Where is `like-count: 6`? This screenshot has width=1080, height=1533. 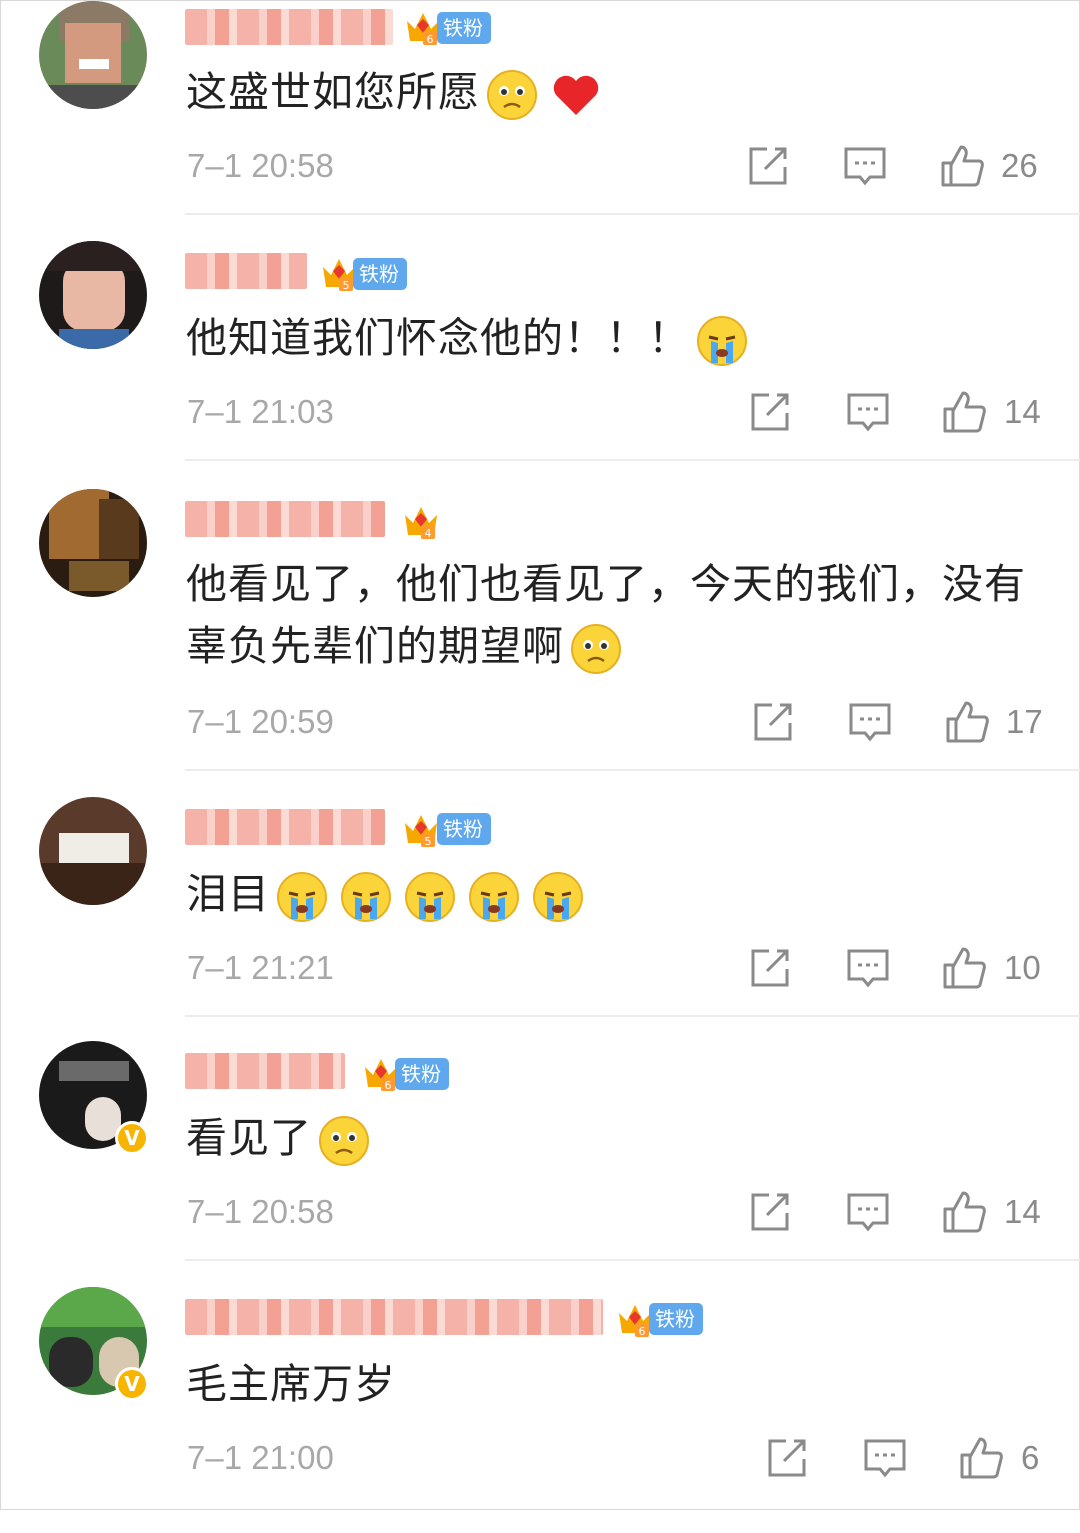
like-count: 6 is located at coordinates (1030, 1457).